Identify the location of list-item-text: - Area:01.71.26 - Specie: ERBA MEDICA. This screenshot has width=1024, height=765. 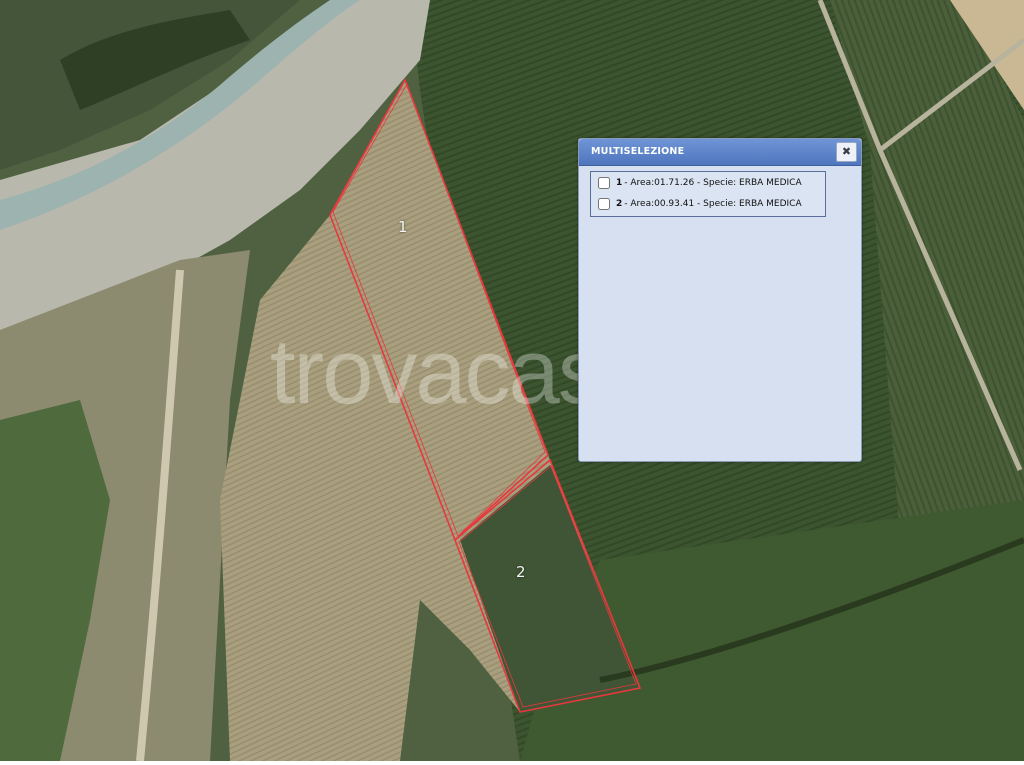
(713, 182).